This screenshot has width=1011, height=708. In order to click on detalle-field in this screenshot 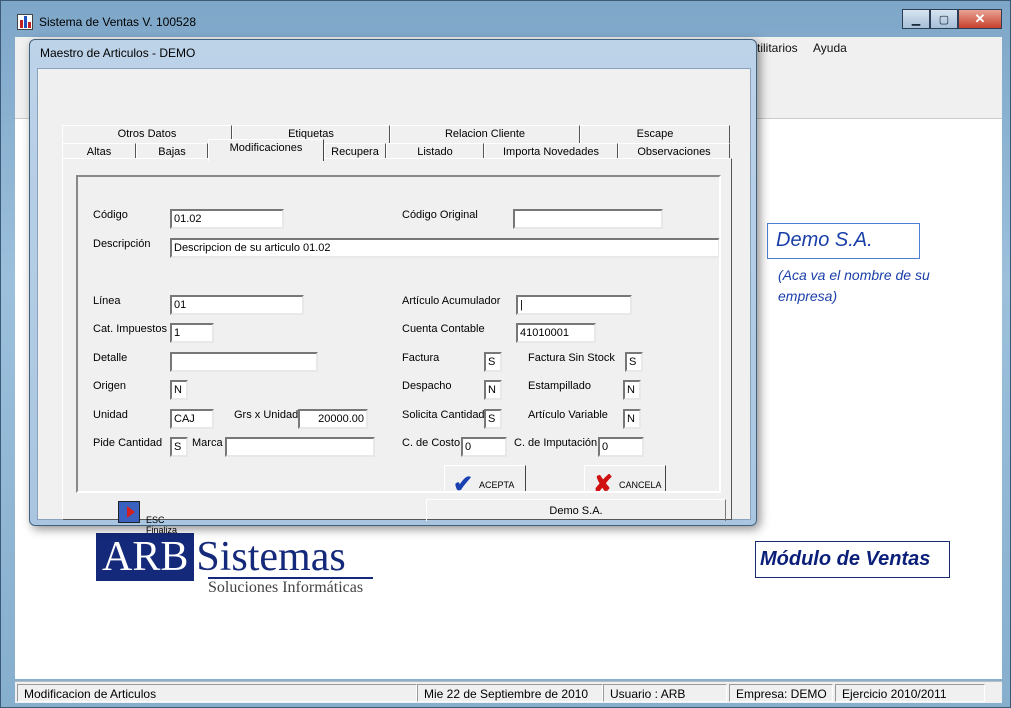, I will do `click(244, 362)`.